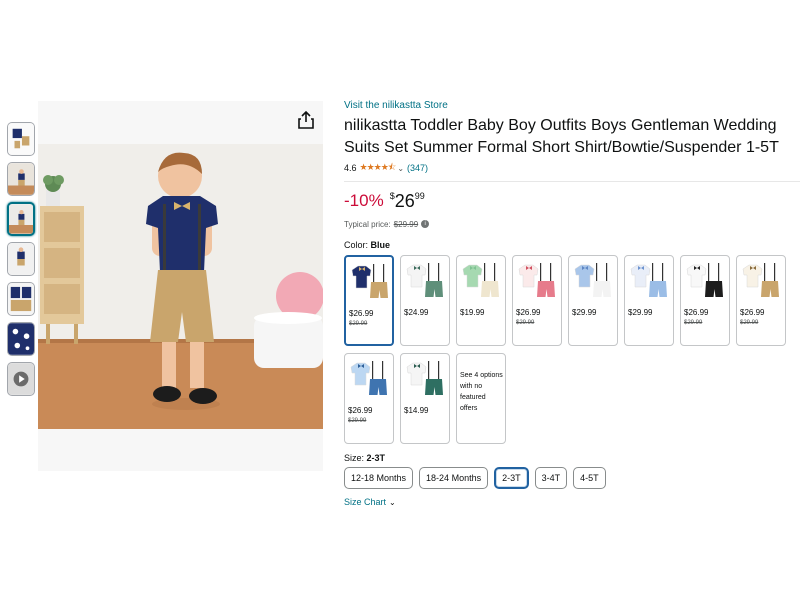 Image resolution: width=800 pixels, height=600 pixels. I want to click on typical-price-label: Typical price:, so click(367, 224).